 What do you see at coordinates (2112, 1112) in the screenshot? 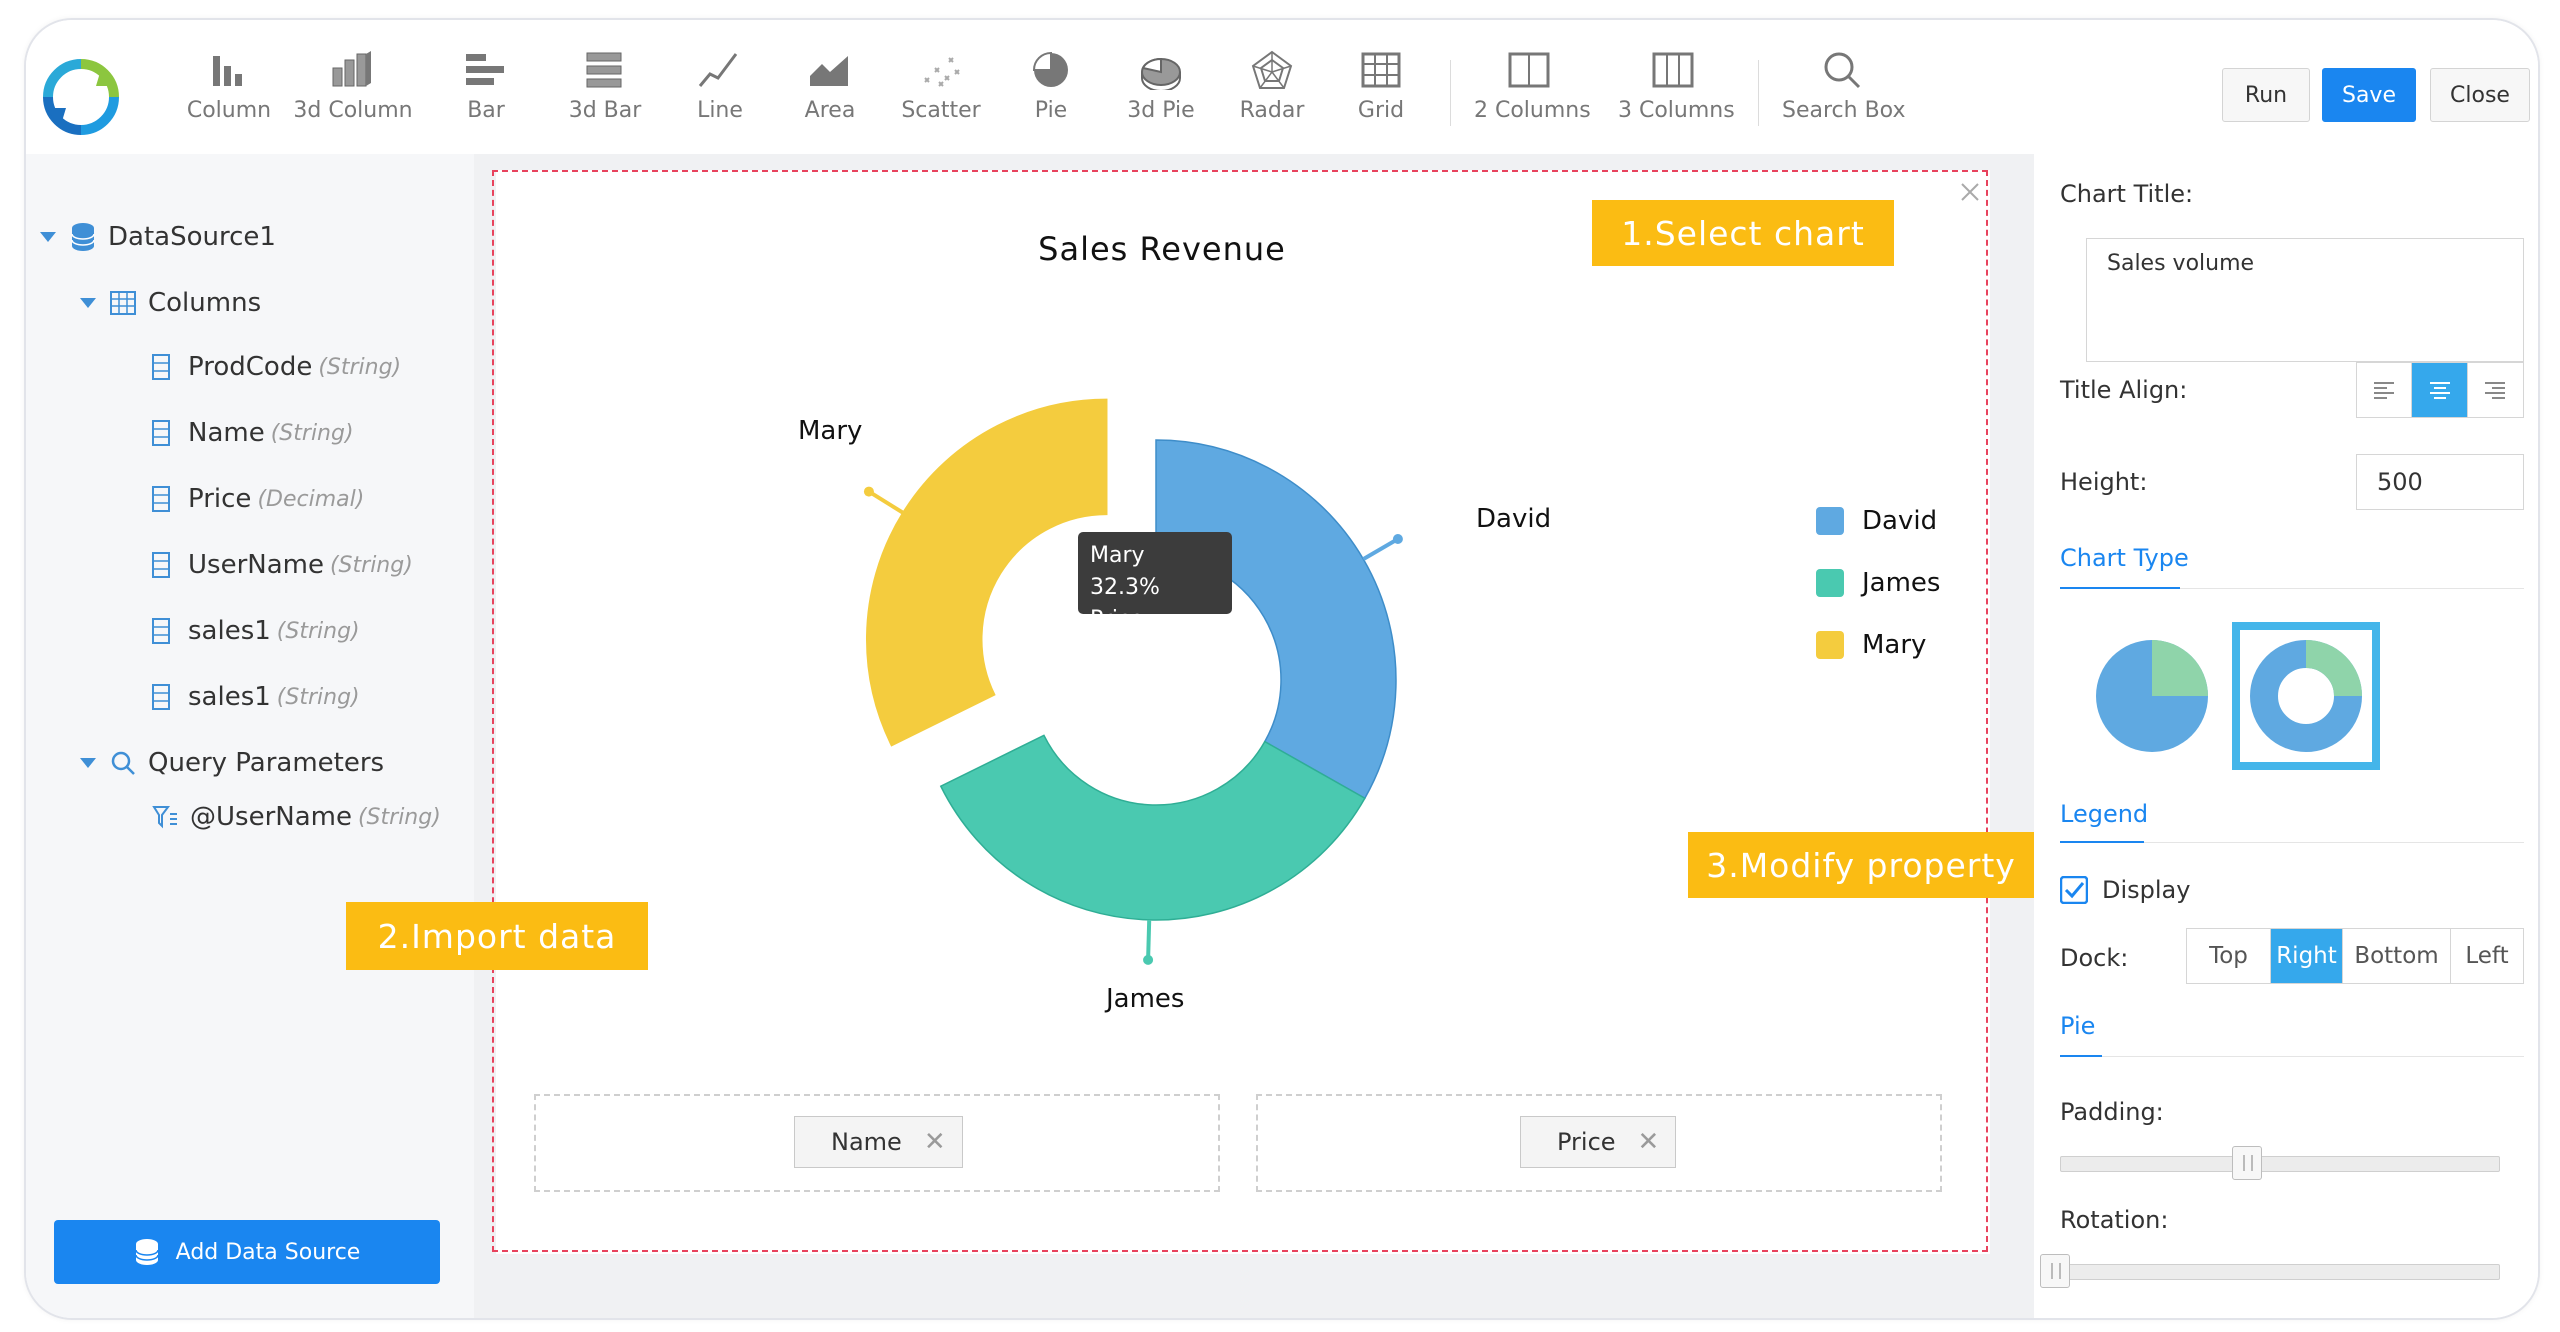
I see `padding-label: Padding:` at bounding box center [2112, 1112].